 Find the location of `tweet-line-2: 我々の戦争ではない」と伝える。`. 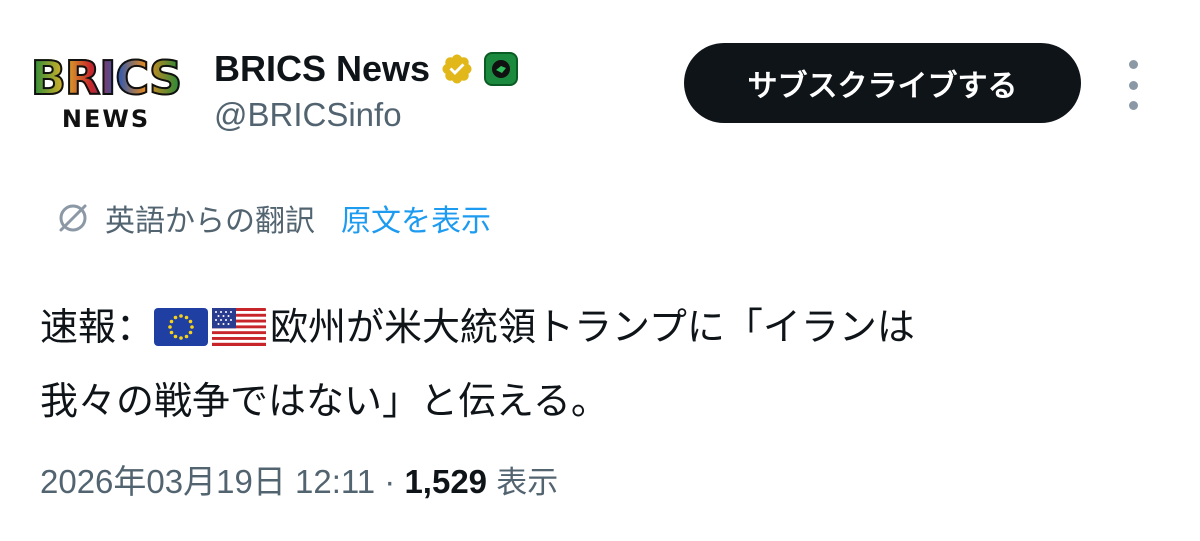

tweet-line-2: 我々の戦争ではない」と伝える。 is located at coordinates (324, 401).